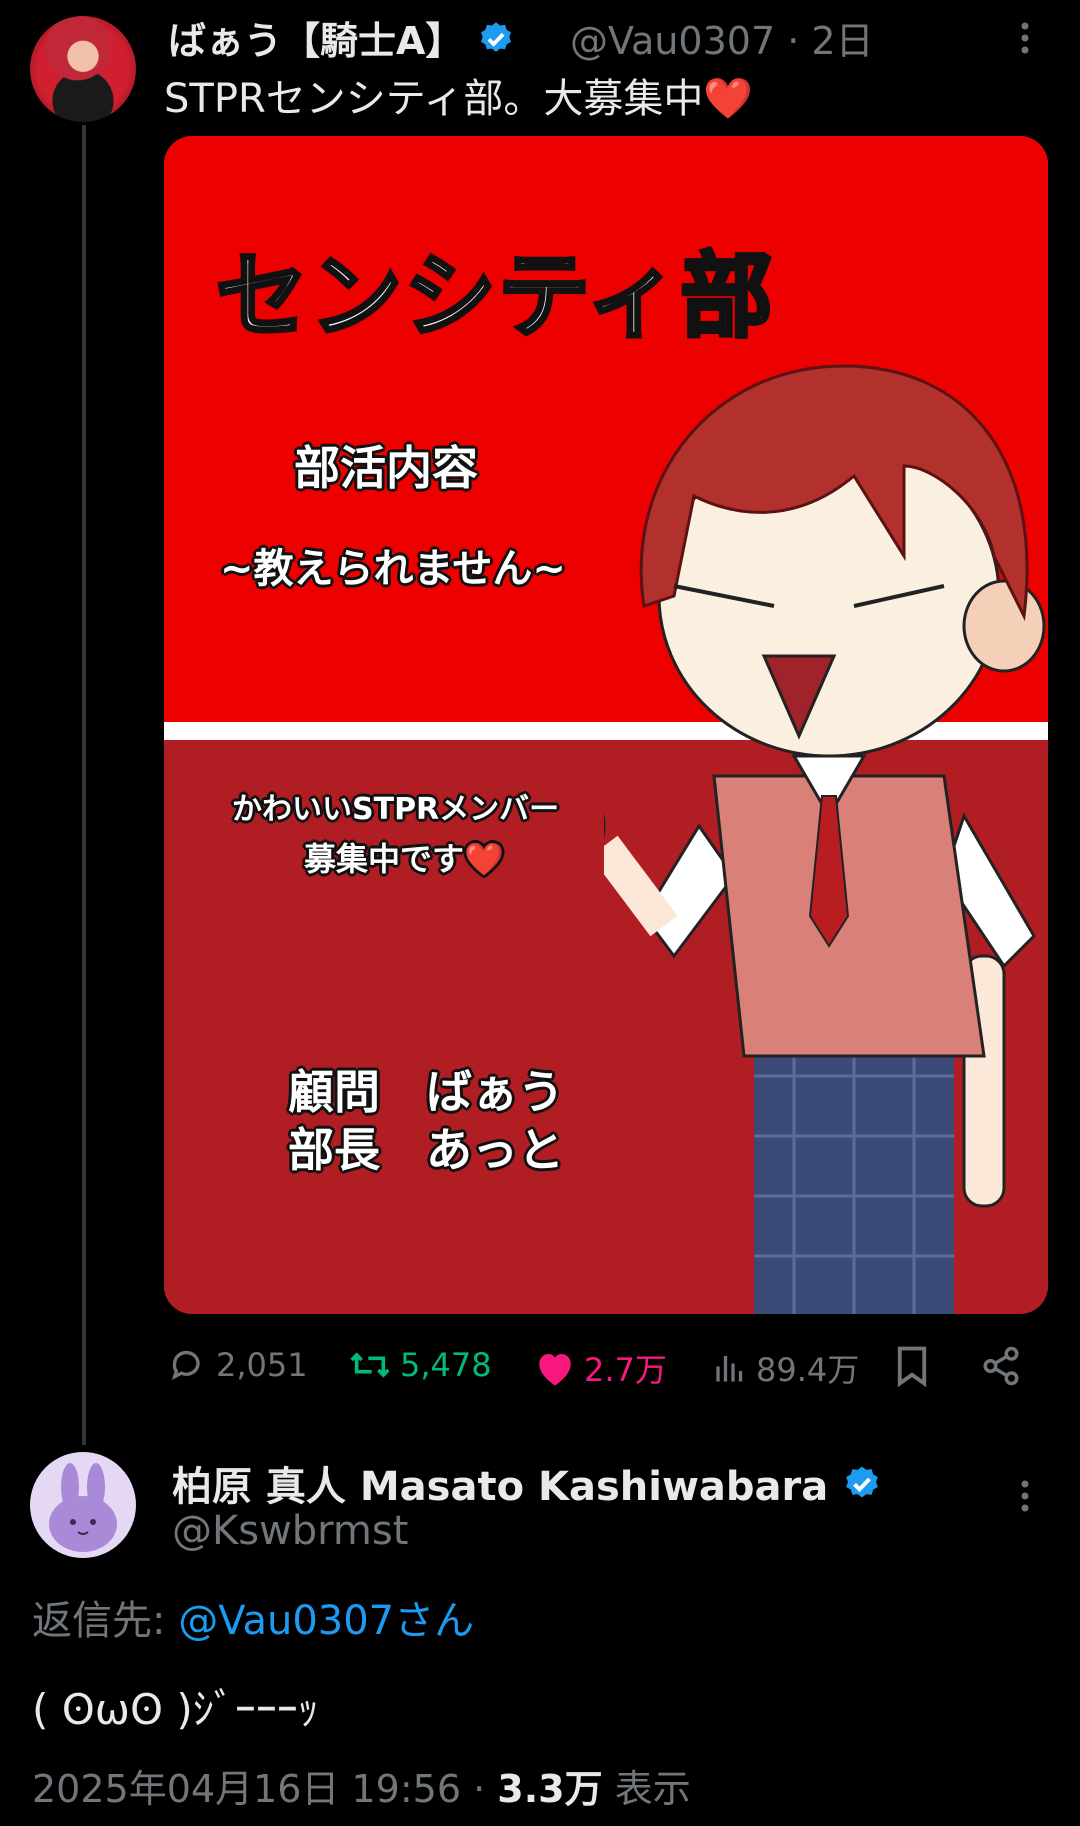 The width and height of the screenshot is (1080, 1826). What do you see at coordinates (808, 1370) in the screenshot?
I see `view-count: 89.4万` at bounding box center [808, 1370].